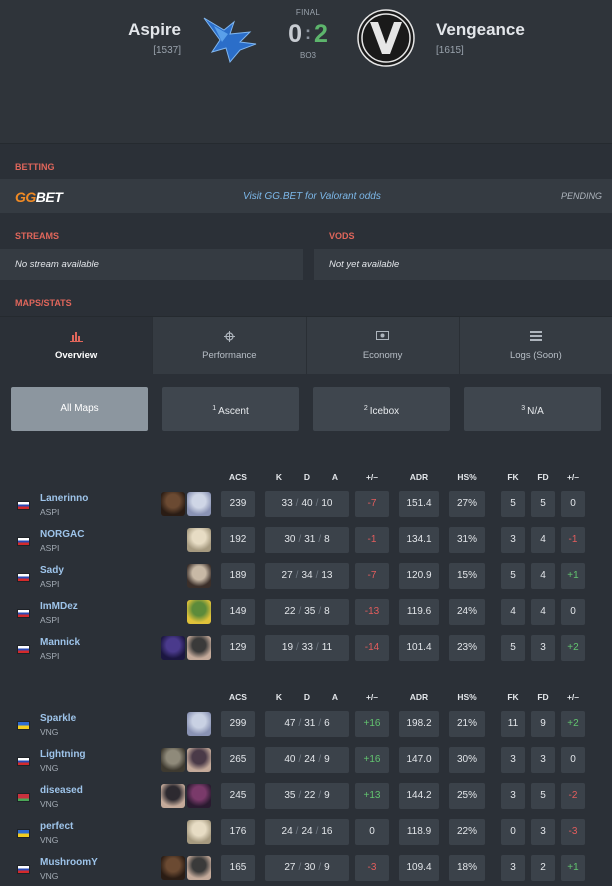  What do you see at coordinates (279, 477) in the screenshot?
I see `k-header: K` at bounding box center [279, 477].